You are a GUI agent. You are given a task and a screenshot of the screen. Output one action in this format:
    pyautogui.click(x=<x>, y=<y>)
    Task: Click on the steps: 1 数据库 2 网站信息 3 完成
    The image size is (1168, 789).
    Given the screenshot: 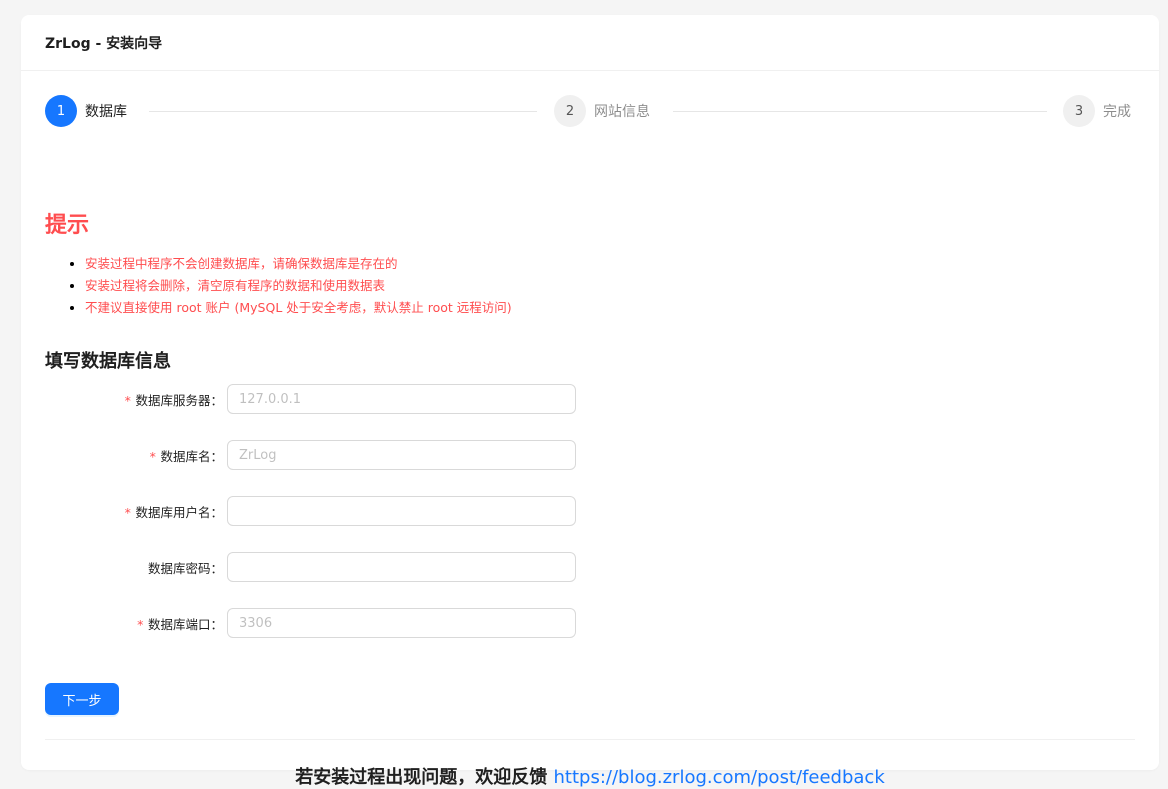 What is the action you would take?
    pyautogui.click(x=590, y=111)
    